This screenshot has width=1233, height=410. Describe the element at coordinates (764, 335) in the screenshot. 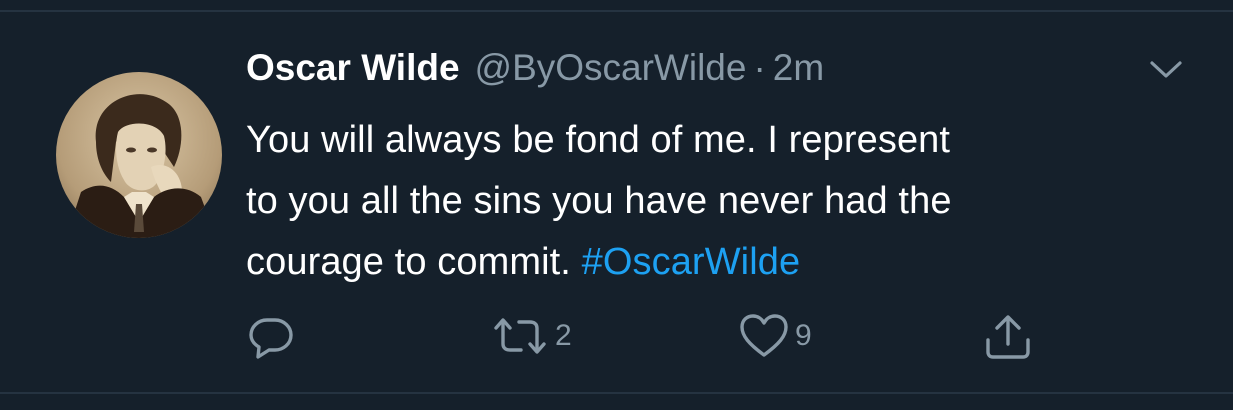

I see `heart-icon` at that location.